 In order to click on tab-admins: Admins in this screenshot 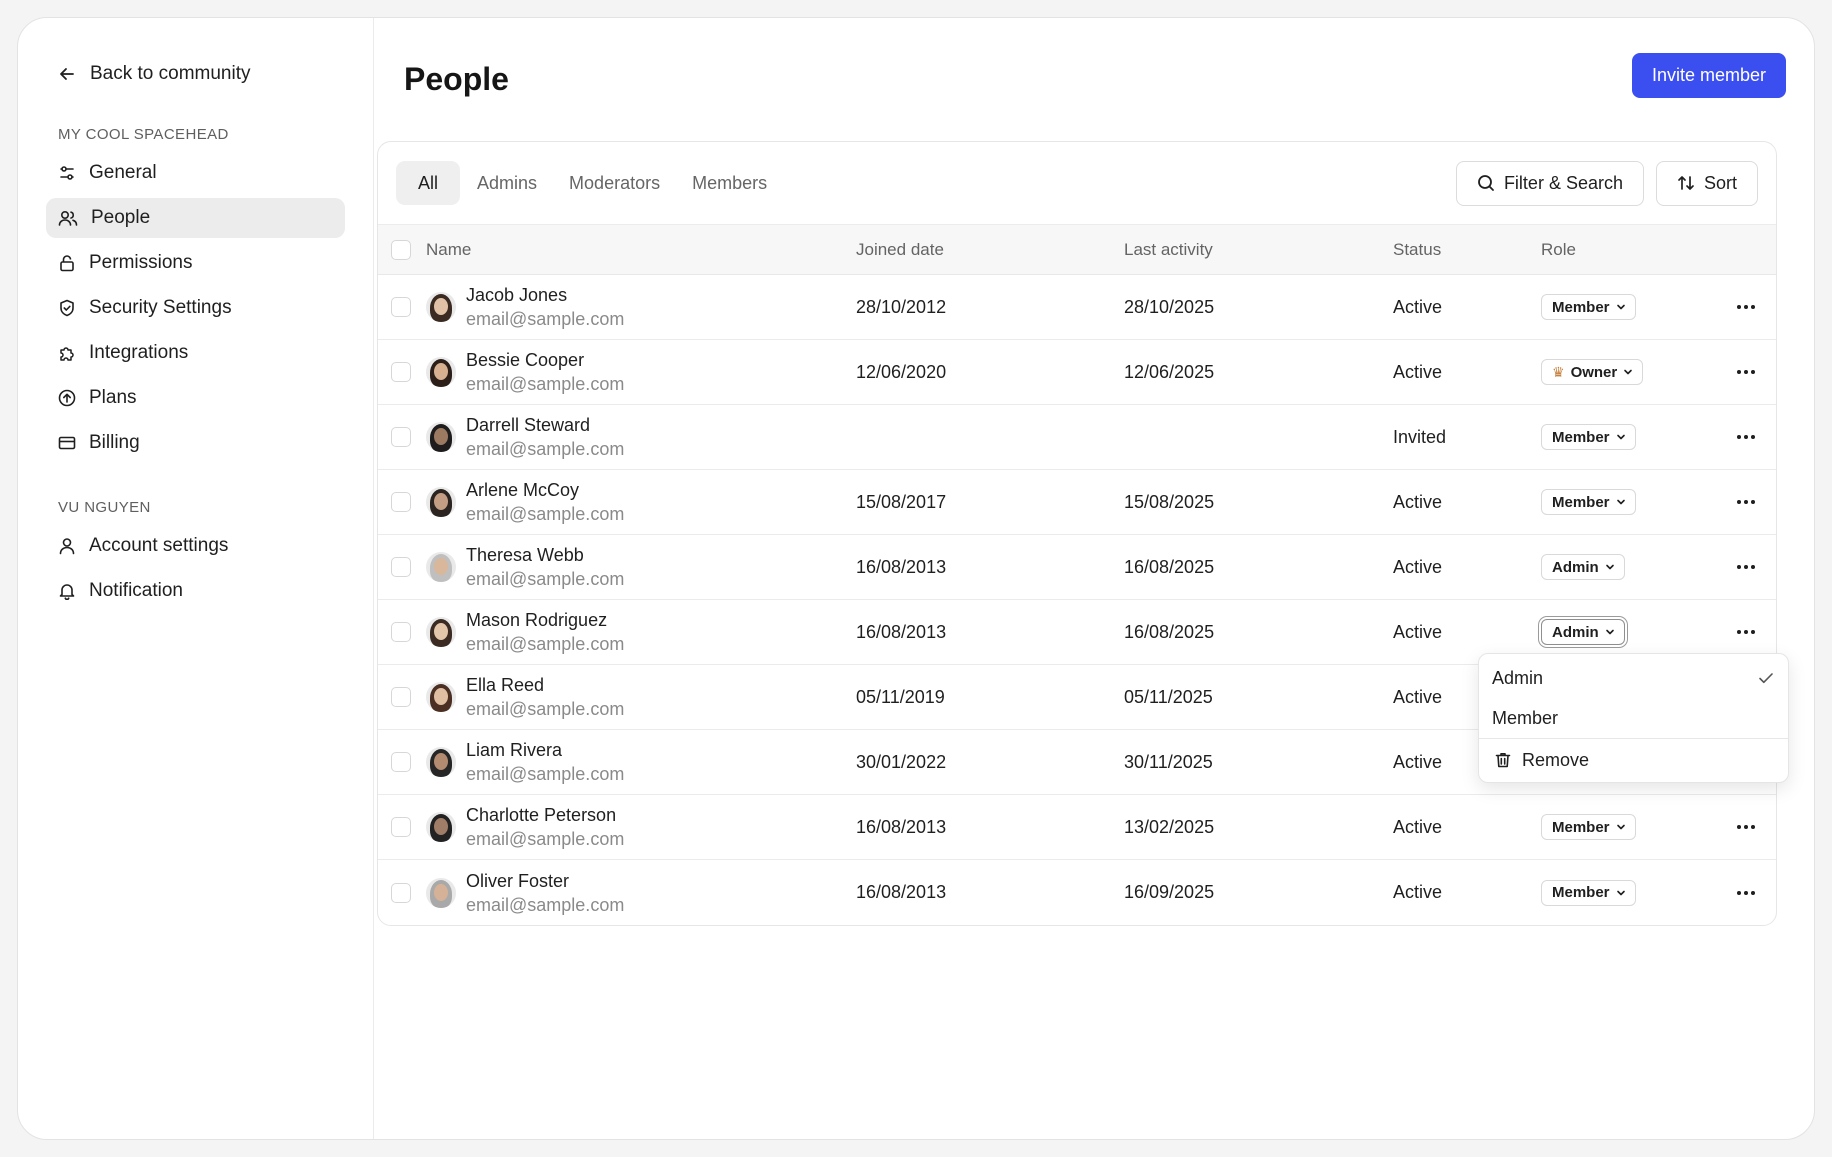, I will do `click(507, 183)`.